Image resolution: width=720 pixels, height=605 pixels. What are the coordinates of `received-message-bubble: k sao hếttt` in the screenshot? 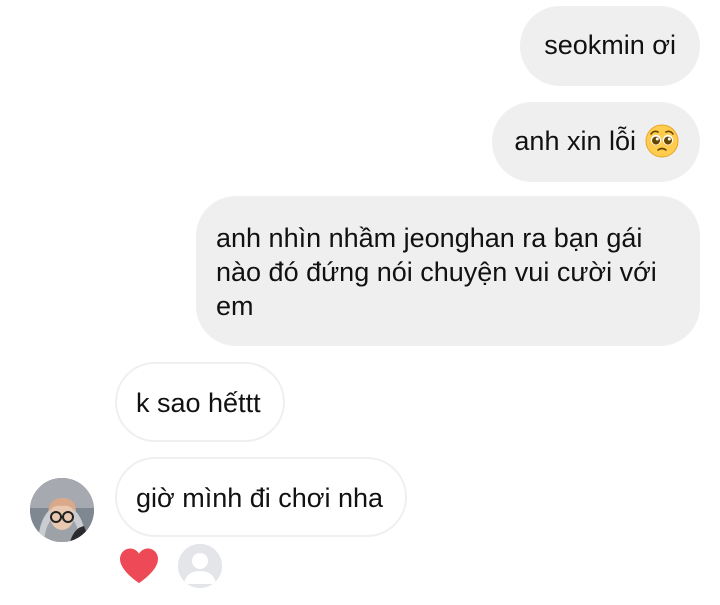 It's located at (200, 402).